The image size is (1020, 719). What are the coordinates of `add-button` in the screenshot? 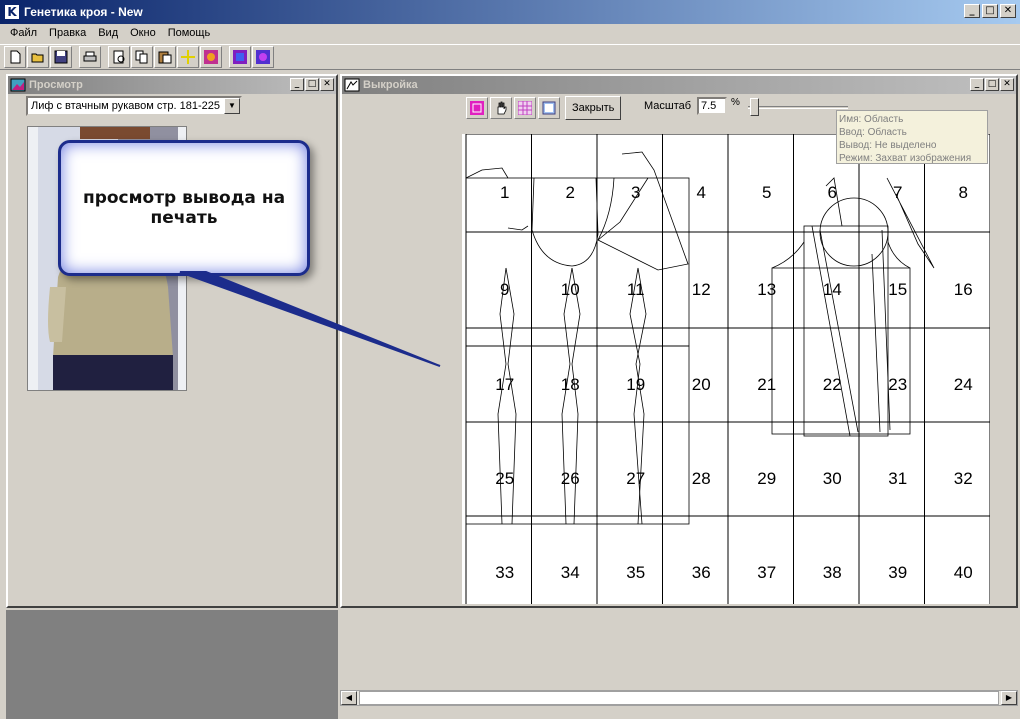 It's located at (188, 57).